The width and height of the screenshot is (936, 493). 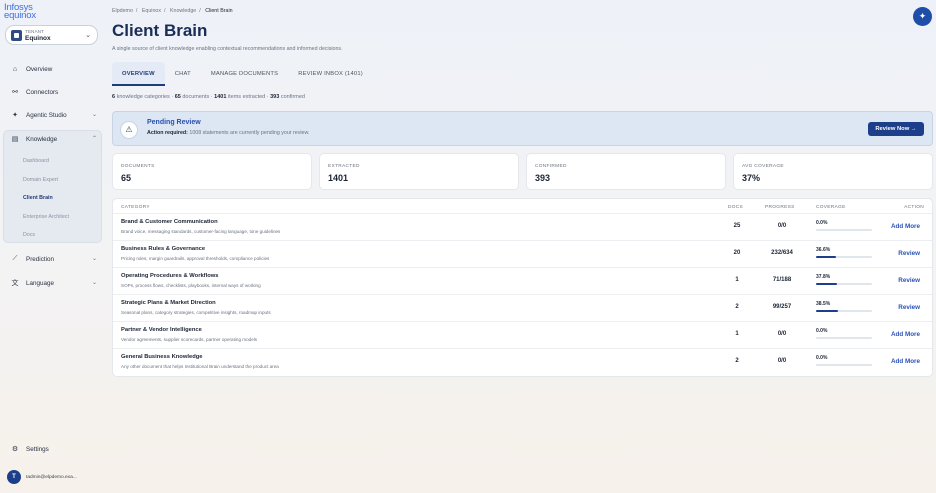 I want to click on app-logo: Infosys equinox, so click(x=20, y=12).